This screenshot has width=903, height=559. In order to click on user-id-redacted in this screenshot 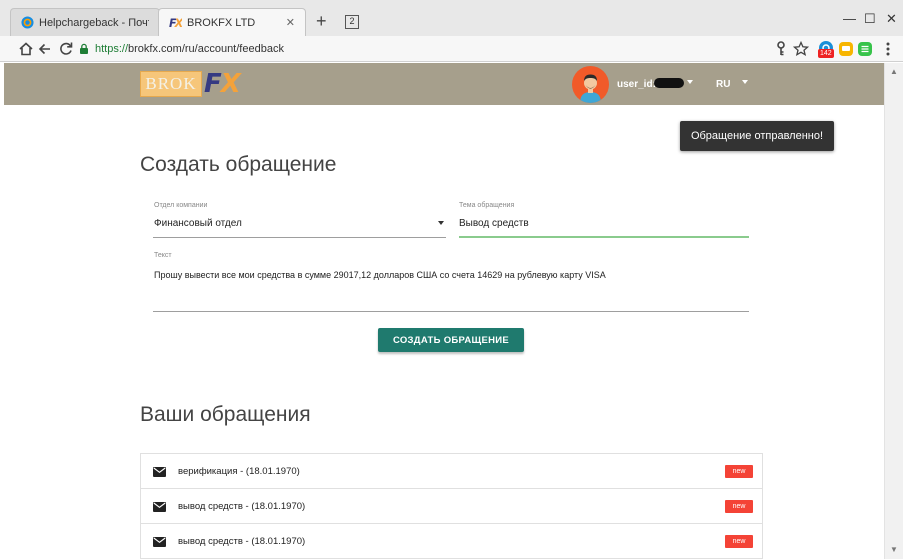, I will do `click(669, 83)`.